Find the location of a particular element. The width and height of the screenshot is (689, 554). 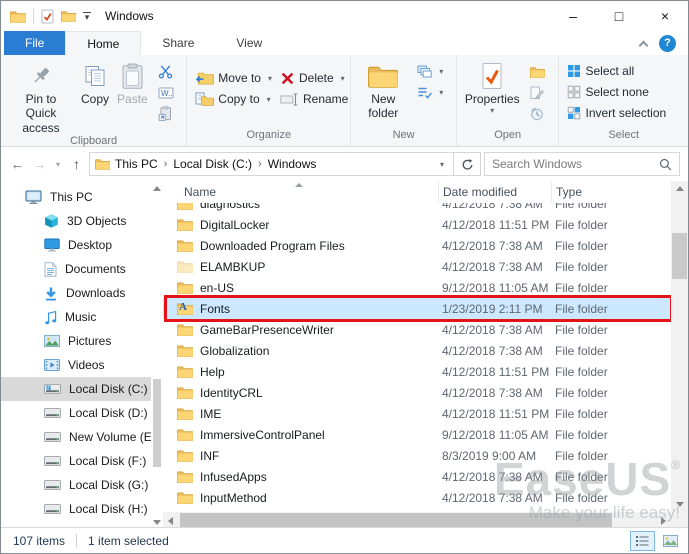

column-header-name: Name is located at coordinates (300, 192).